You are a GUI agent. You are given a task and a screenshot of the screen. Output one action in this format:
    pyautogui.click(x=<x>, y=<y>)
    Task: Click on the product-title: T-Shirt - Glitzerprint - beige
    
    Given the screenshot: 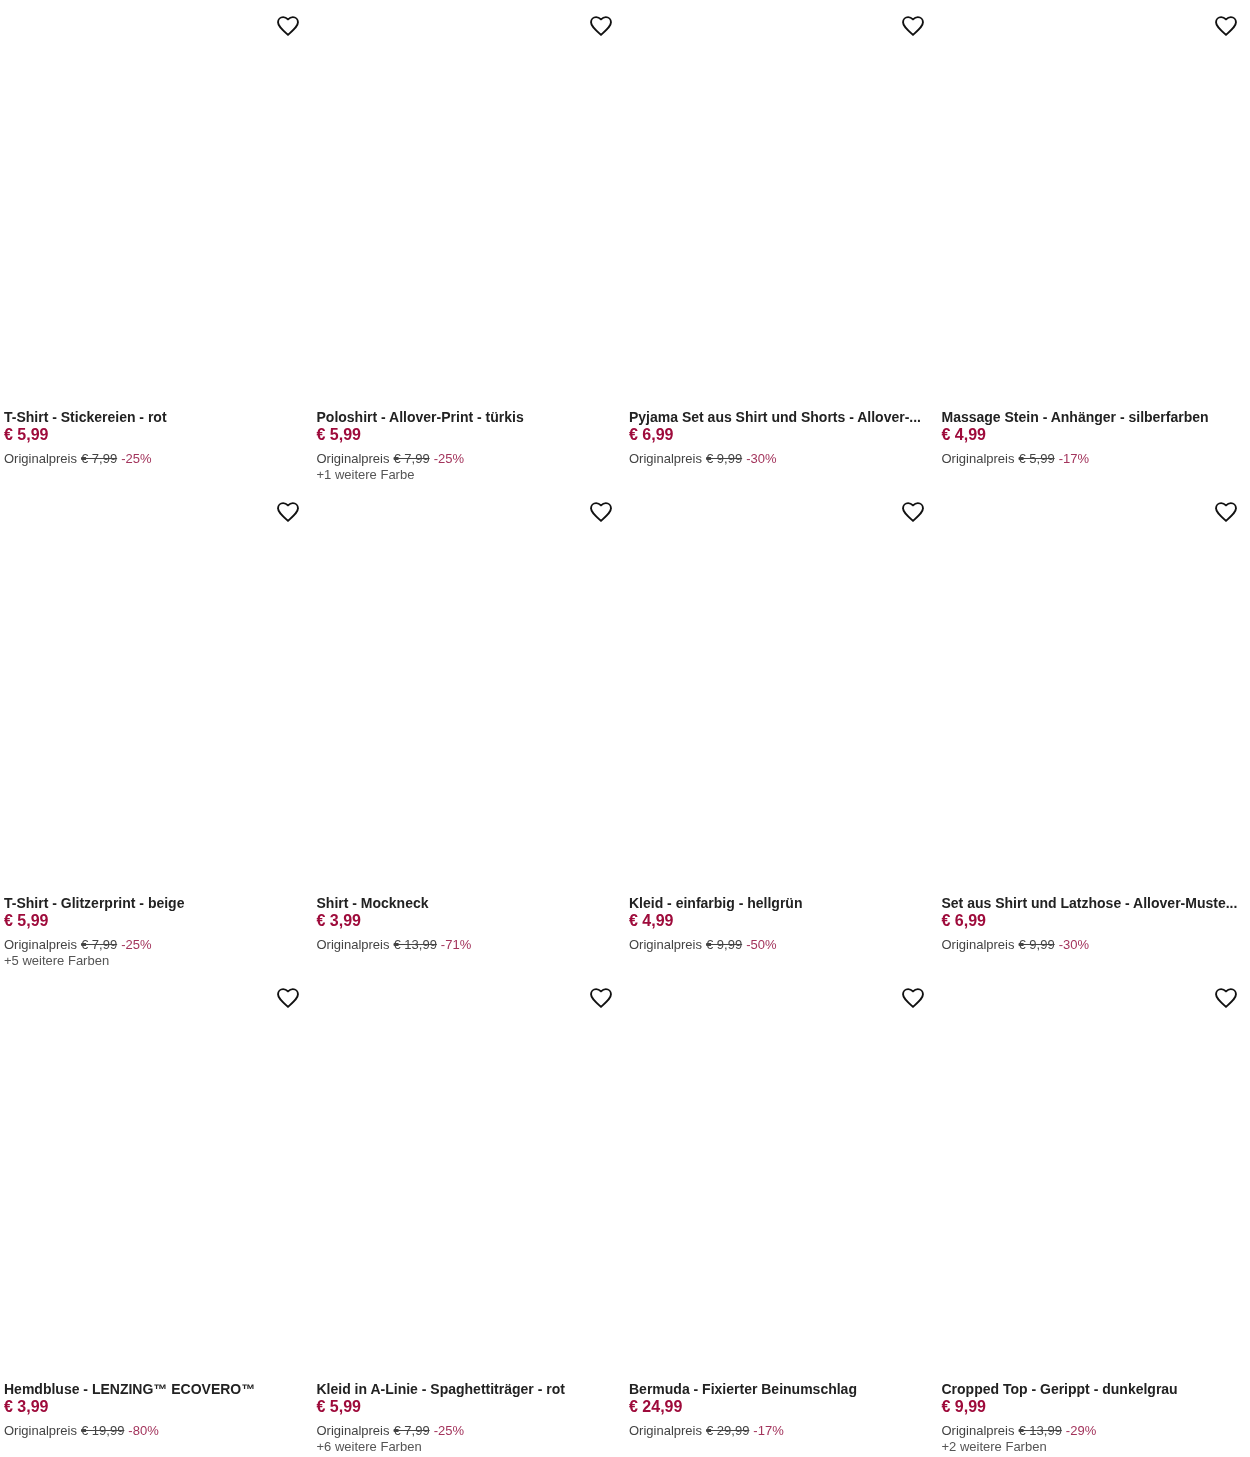 What is the action you would take?
    pyautogui.click(x=156, y=903)
    